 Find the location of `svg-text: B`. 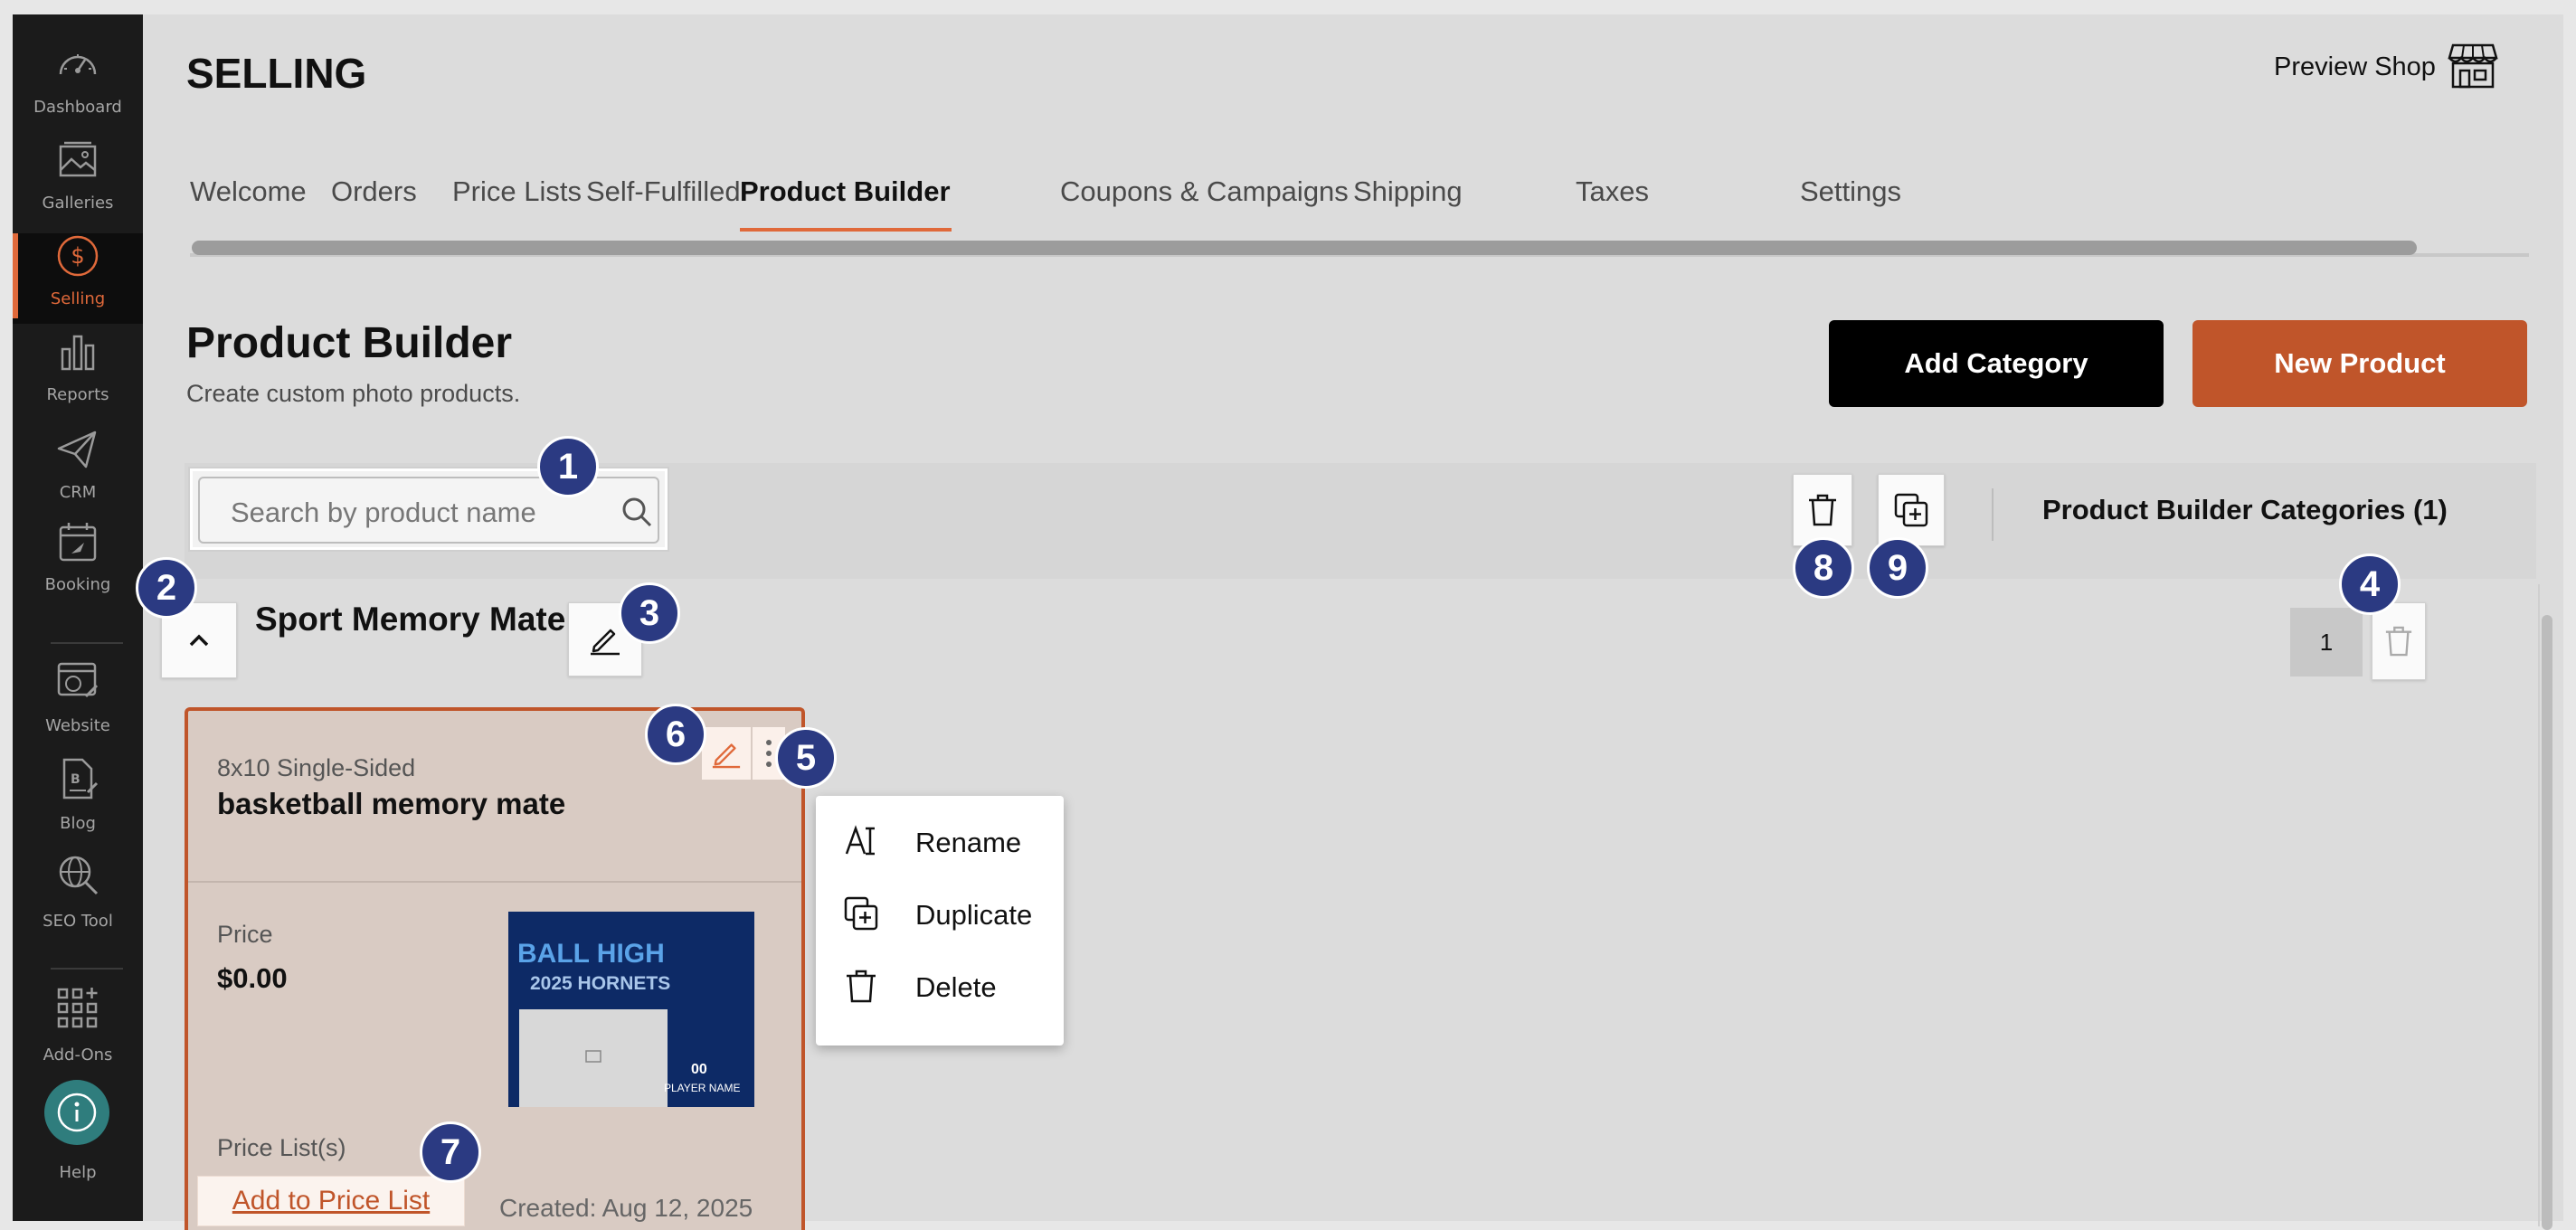

svg-text: B is located at coordinates (76, 779).